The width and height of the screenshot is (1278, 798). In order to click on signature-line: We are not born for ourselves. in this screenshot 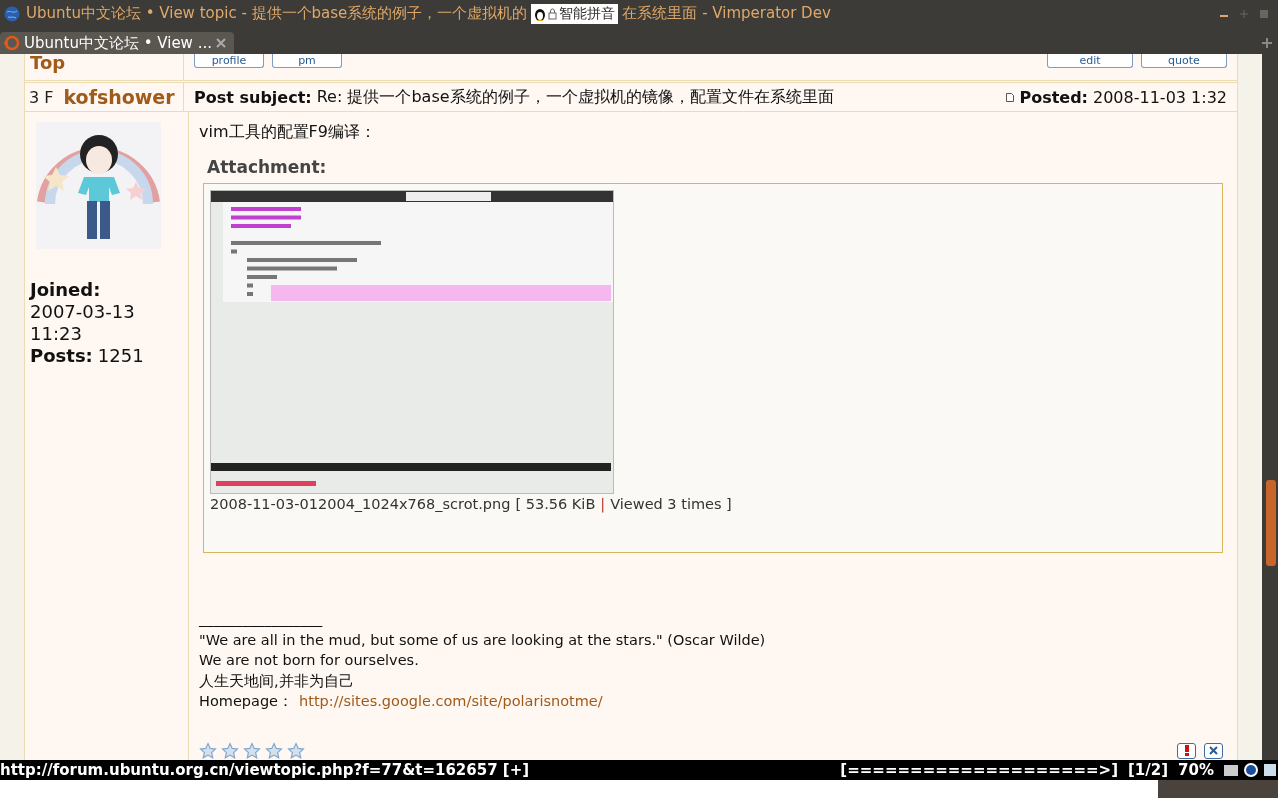, I will do `click(309, 660)`.